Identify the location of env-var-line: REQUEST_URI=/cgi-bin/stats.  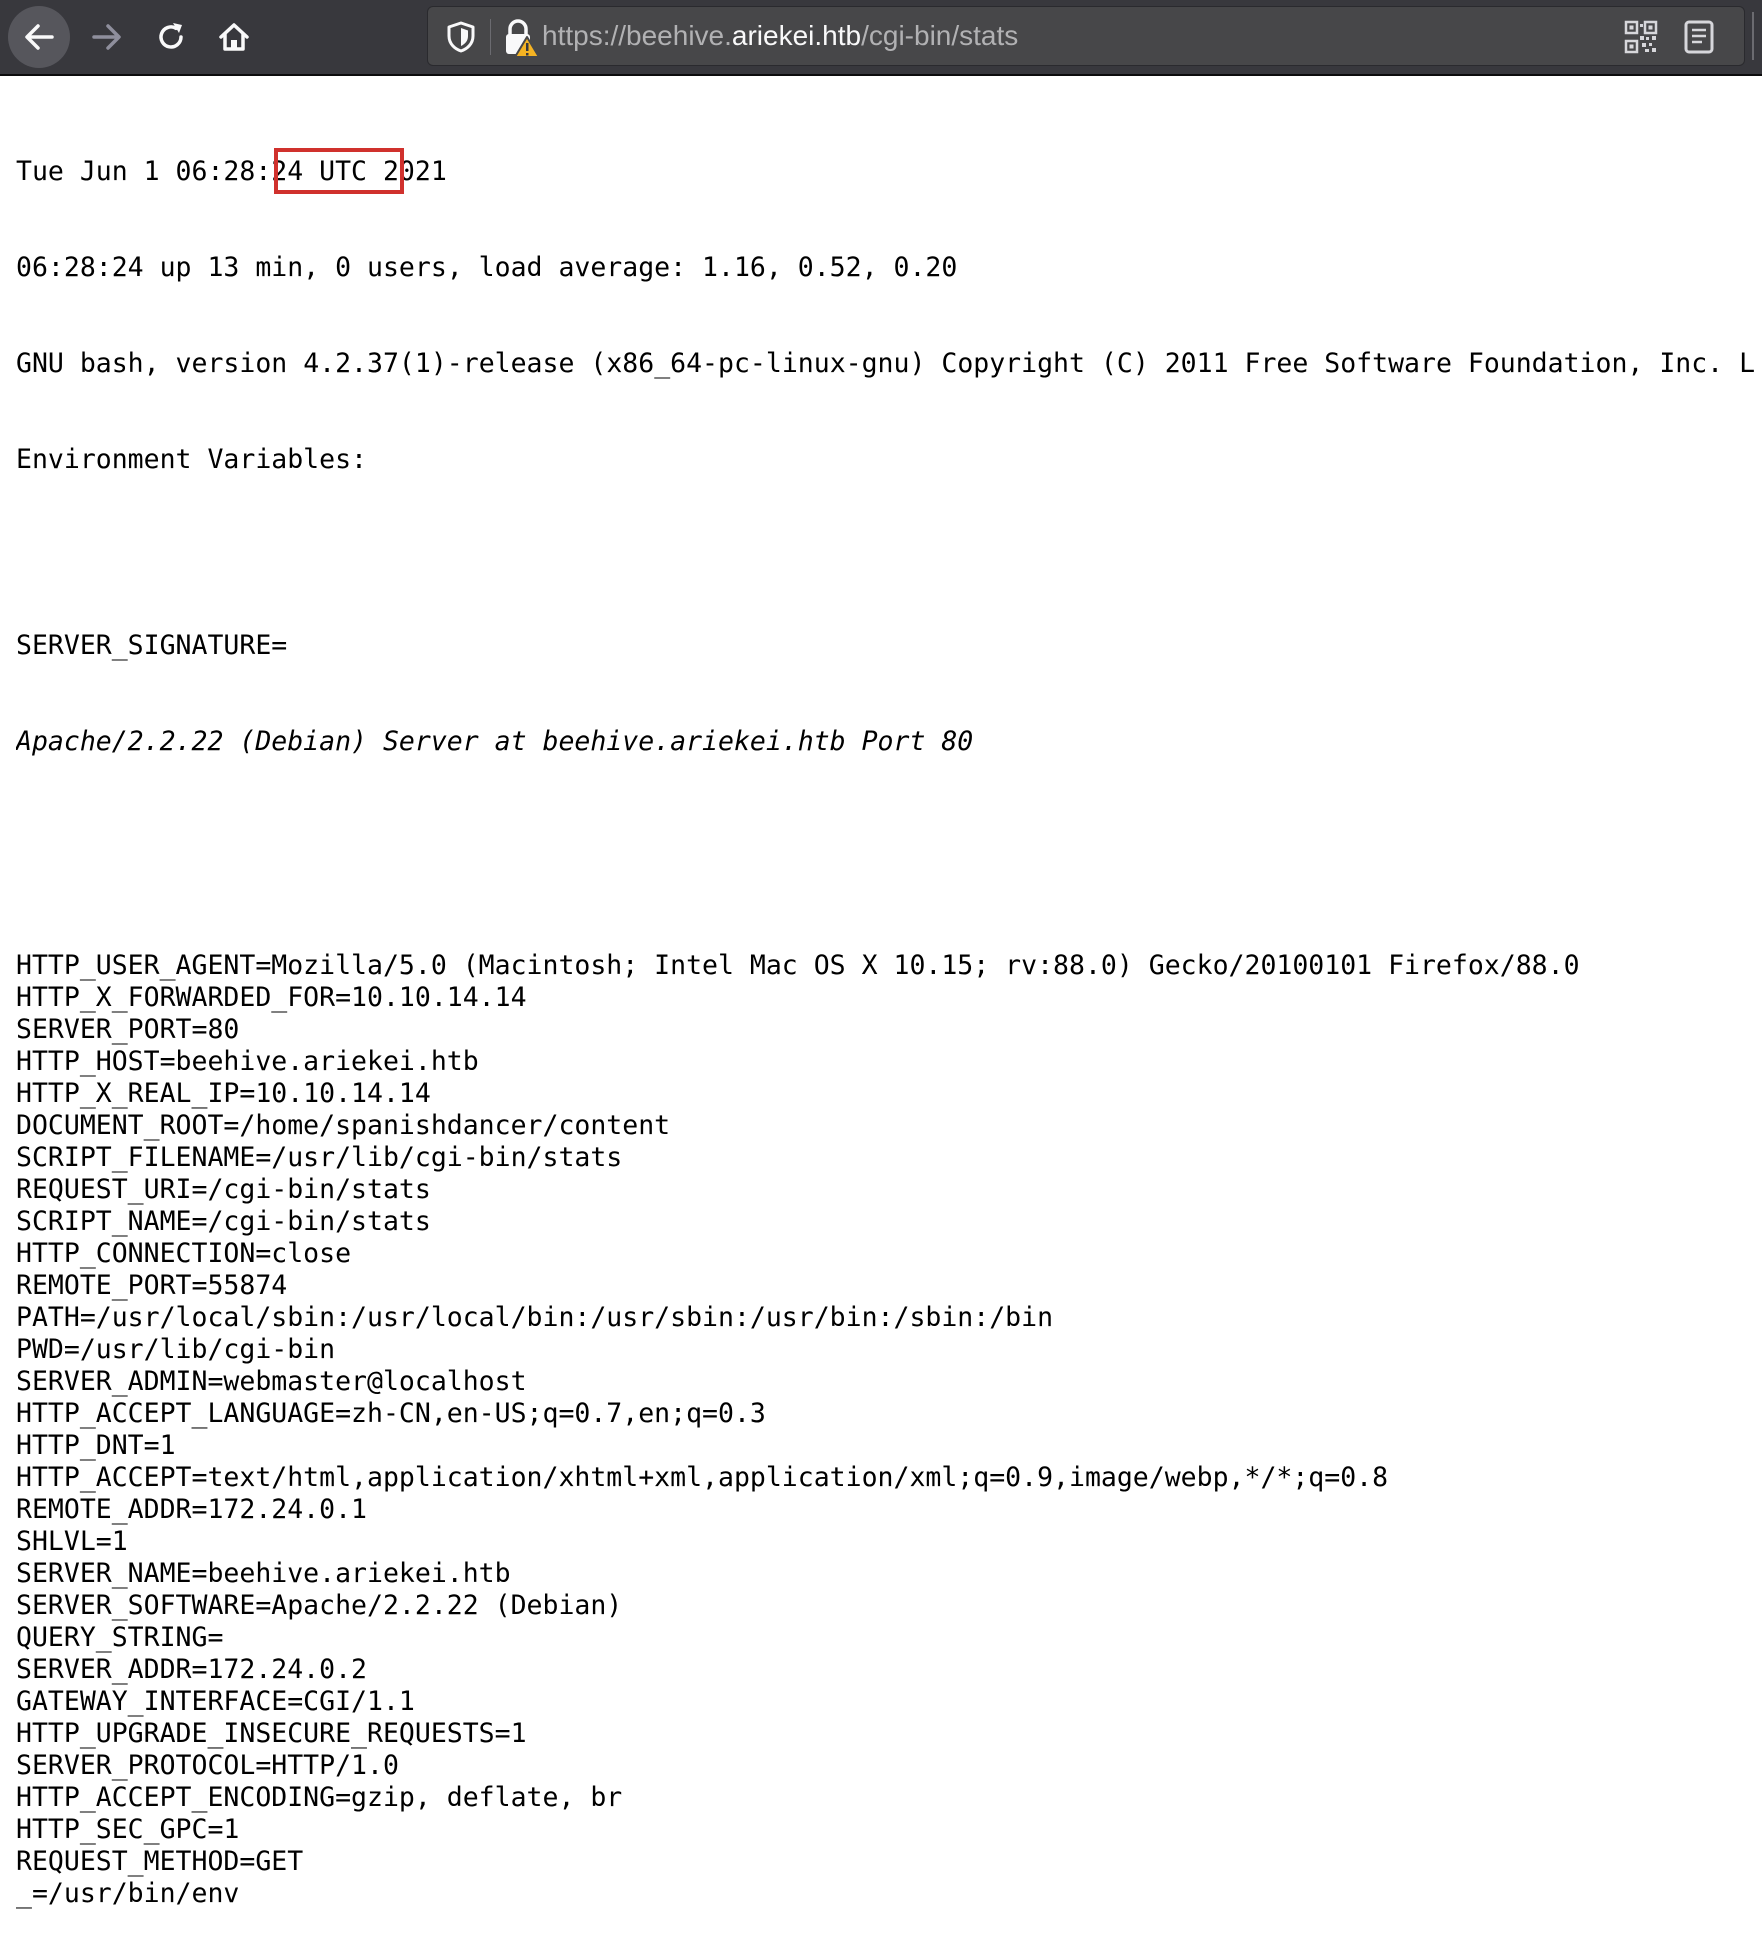
(223, 1189).